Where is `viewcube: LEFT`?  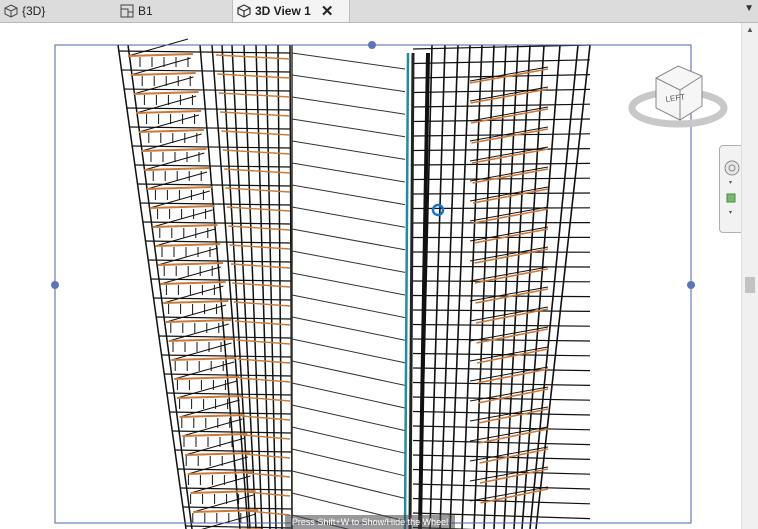
viewcube: LEFT is located at coordinates (678, 98).